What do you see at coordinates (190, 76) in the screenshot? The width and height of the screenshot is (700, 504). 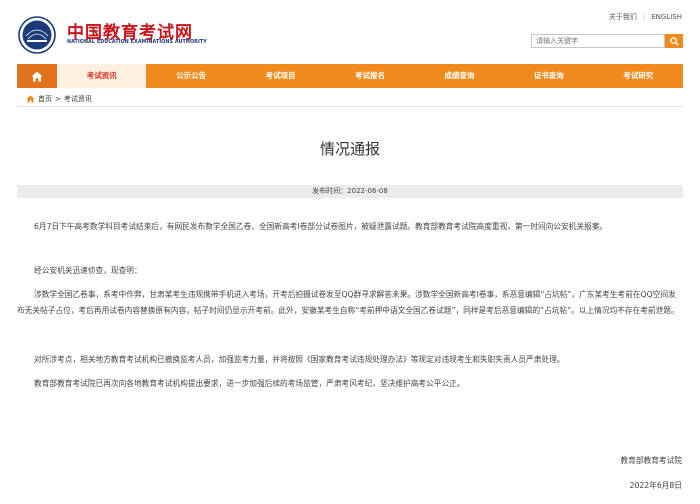 I see `nav-item-announcements: 公示公告` at bounding box center [190, 76].